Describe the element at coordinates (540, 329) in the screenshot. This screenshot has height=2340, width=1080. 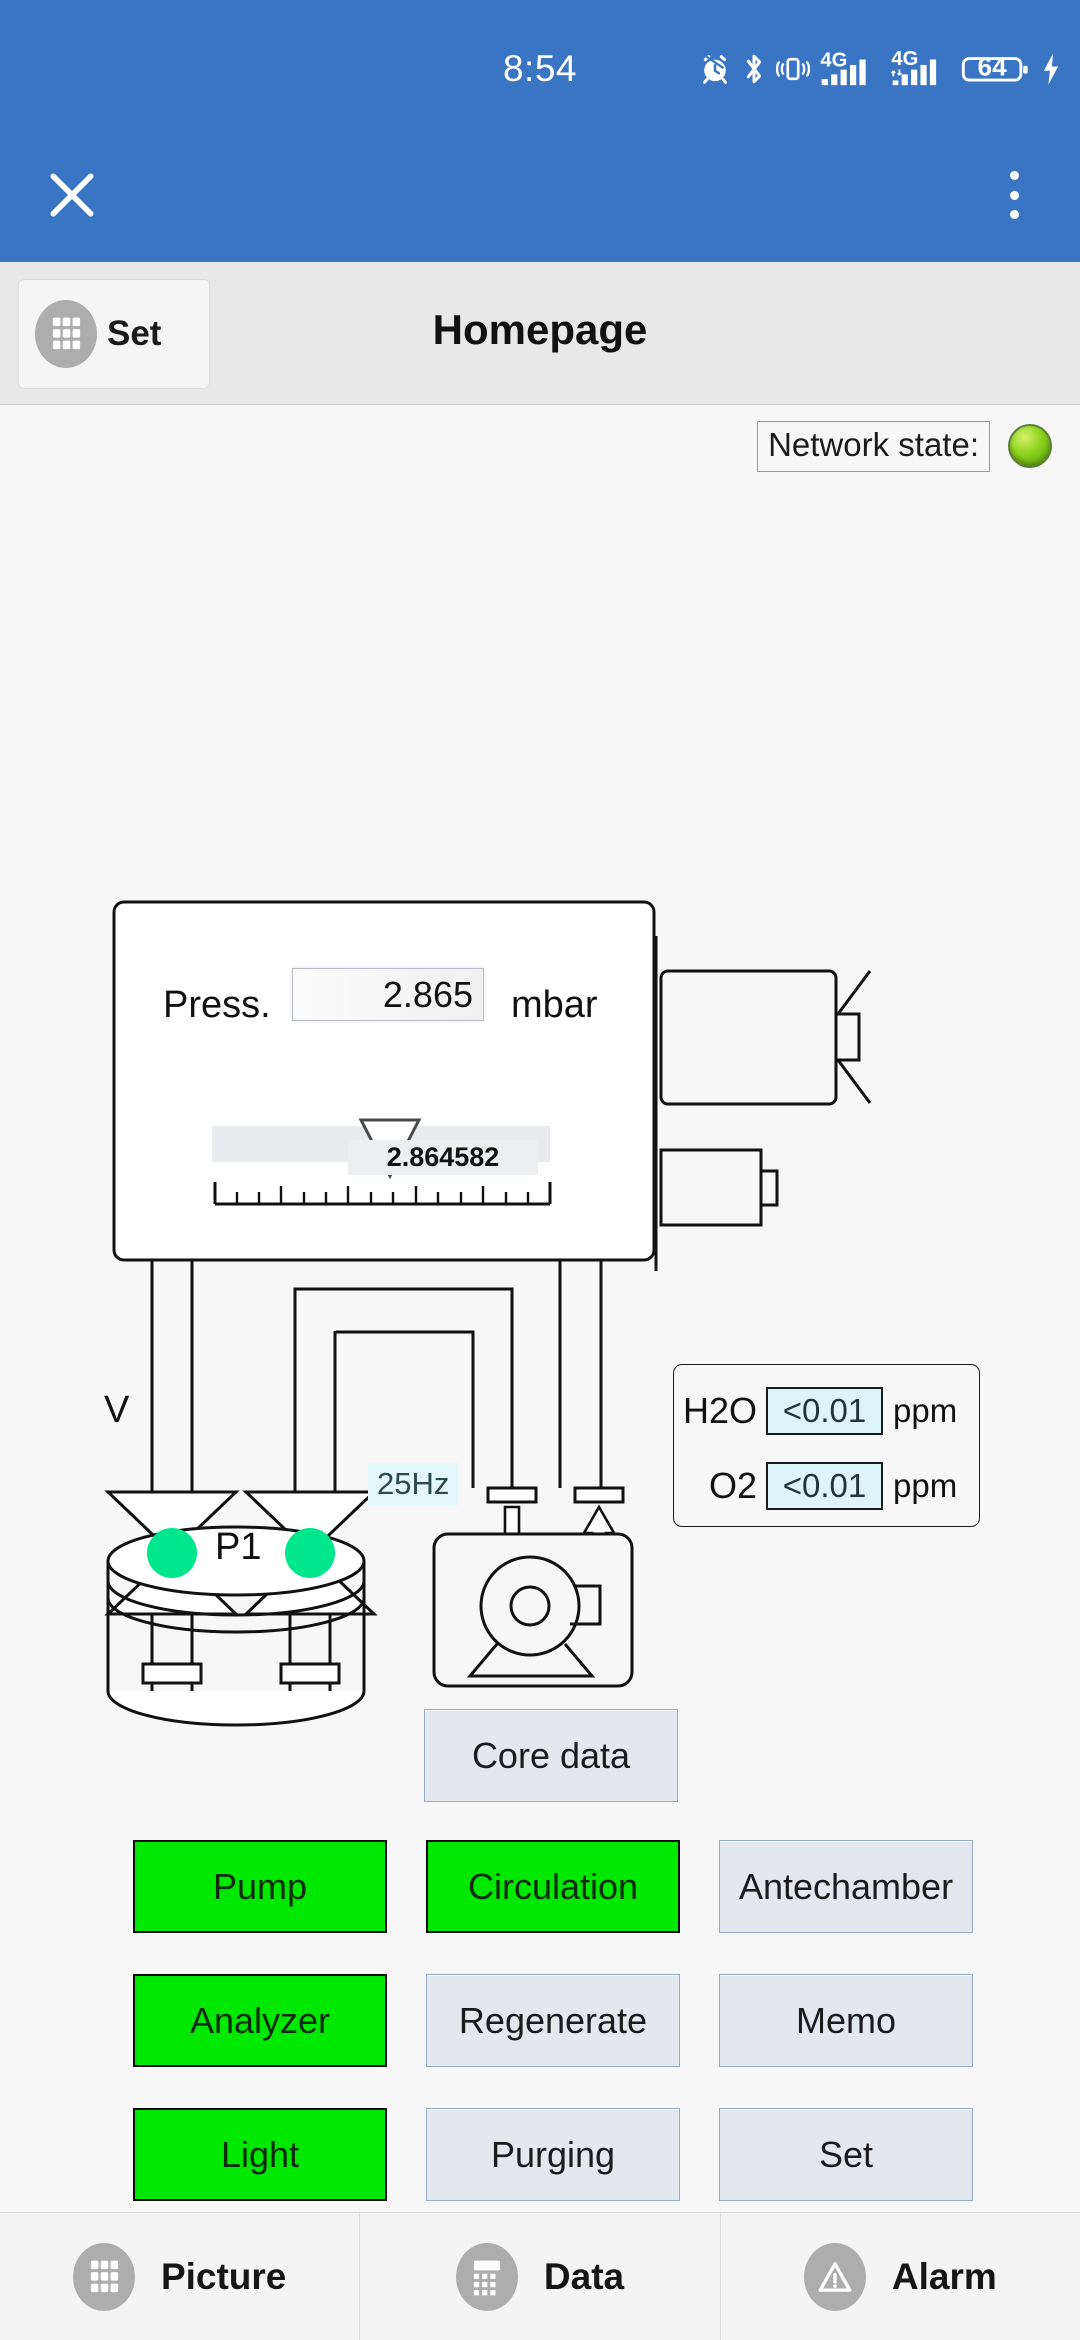
I see `page-title: Homepage` at that location.